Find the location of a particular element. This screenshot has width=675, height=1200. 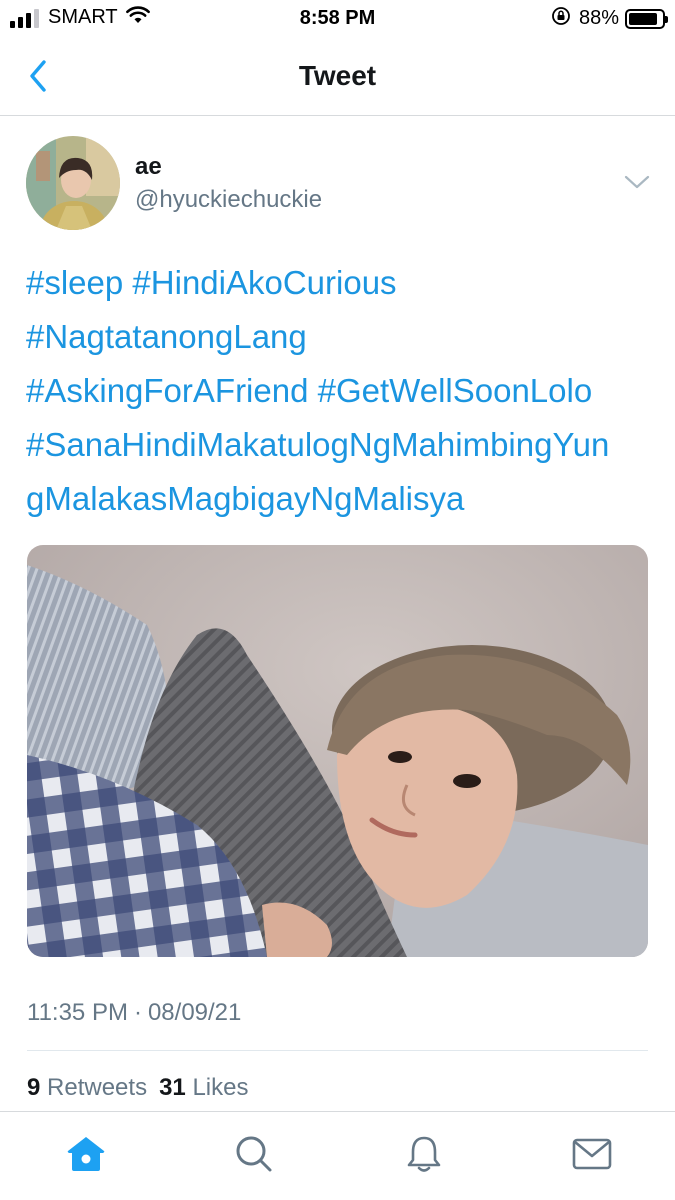

chevron-down-icon is located at coordinates (637, 182).